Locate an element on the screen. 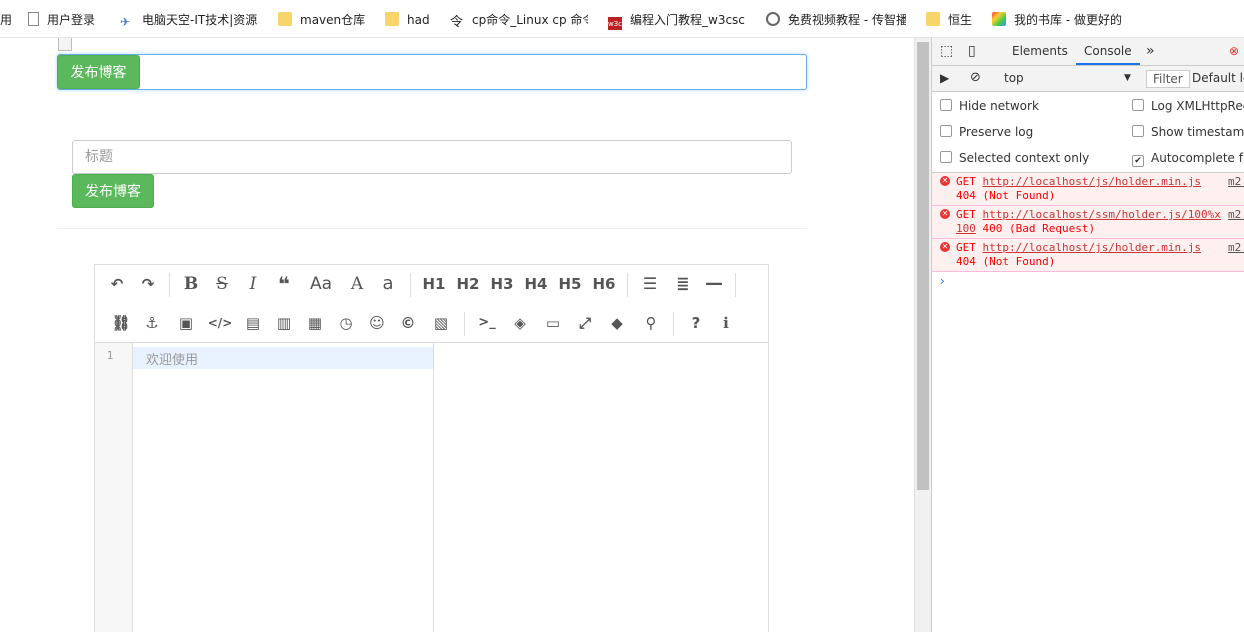  h1-button: H1 is located at coordinates (434, 284).